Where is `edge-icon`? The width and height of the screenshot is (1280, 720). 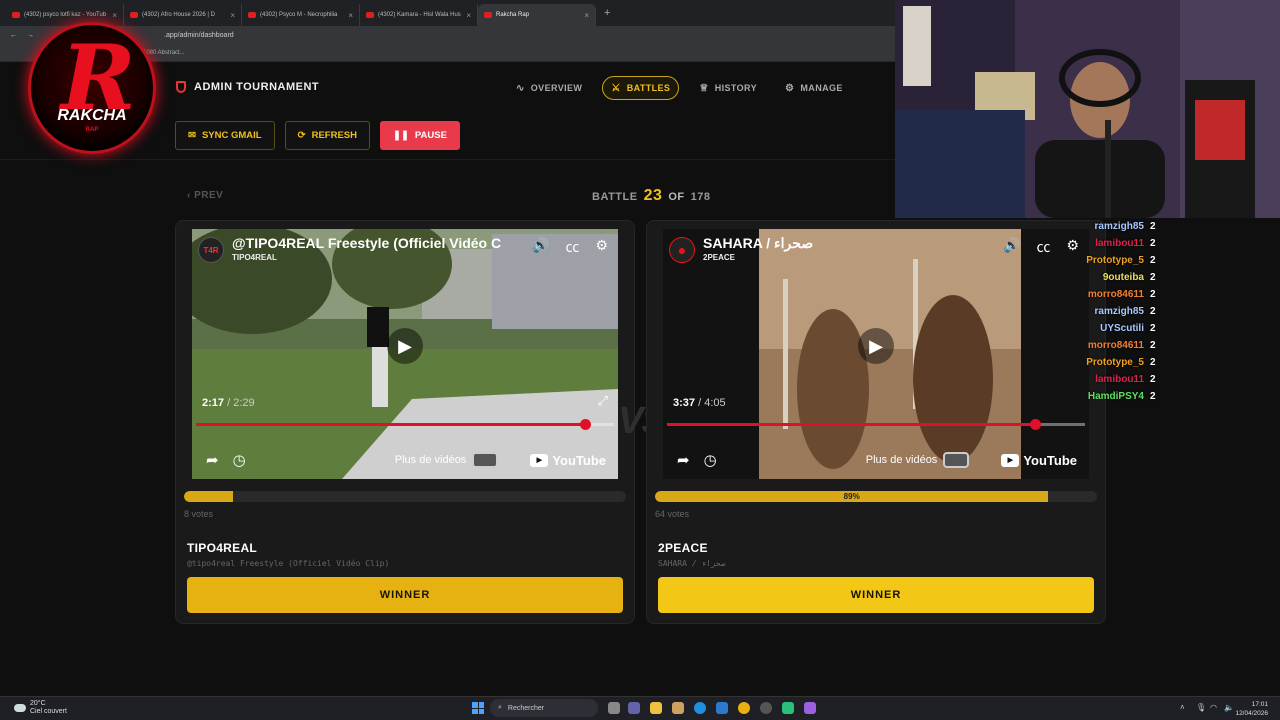 edge-icon is located at coordinates (700, 708).